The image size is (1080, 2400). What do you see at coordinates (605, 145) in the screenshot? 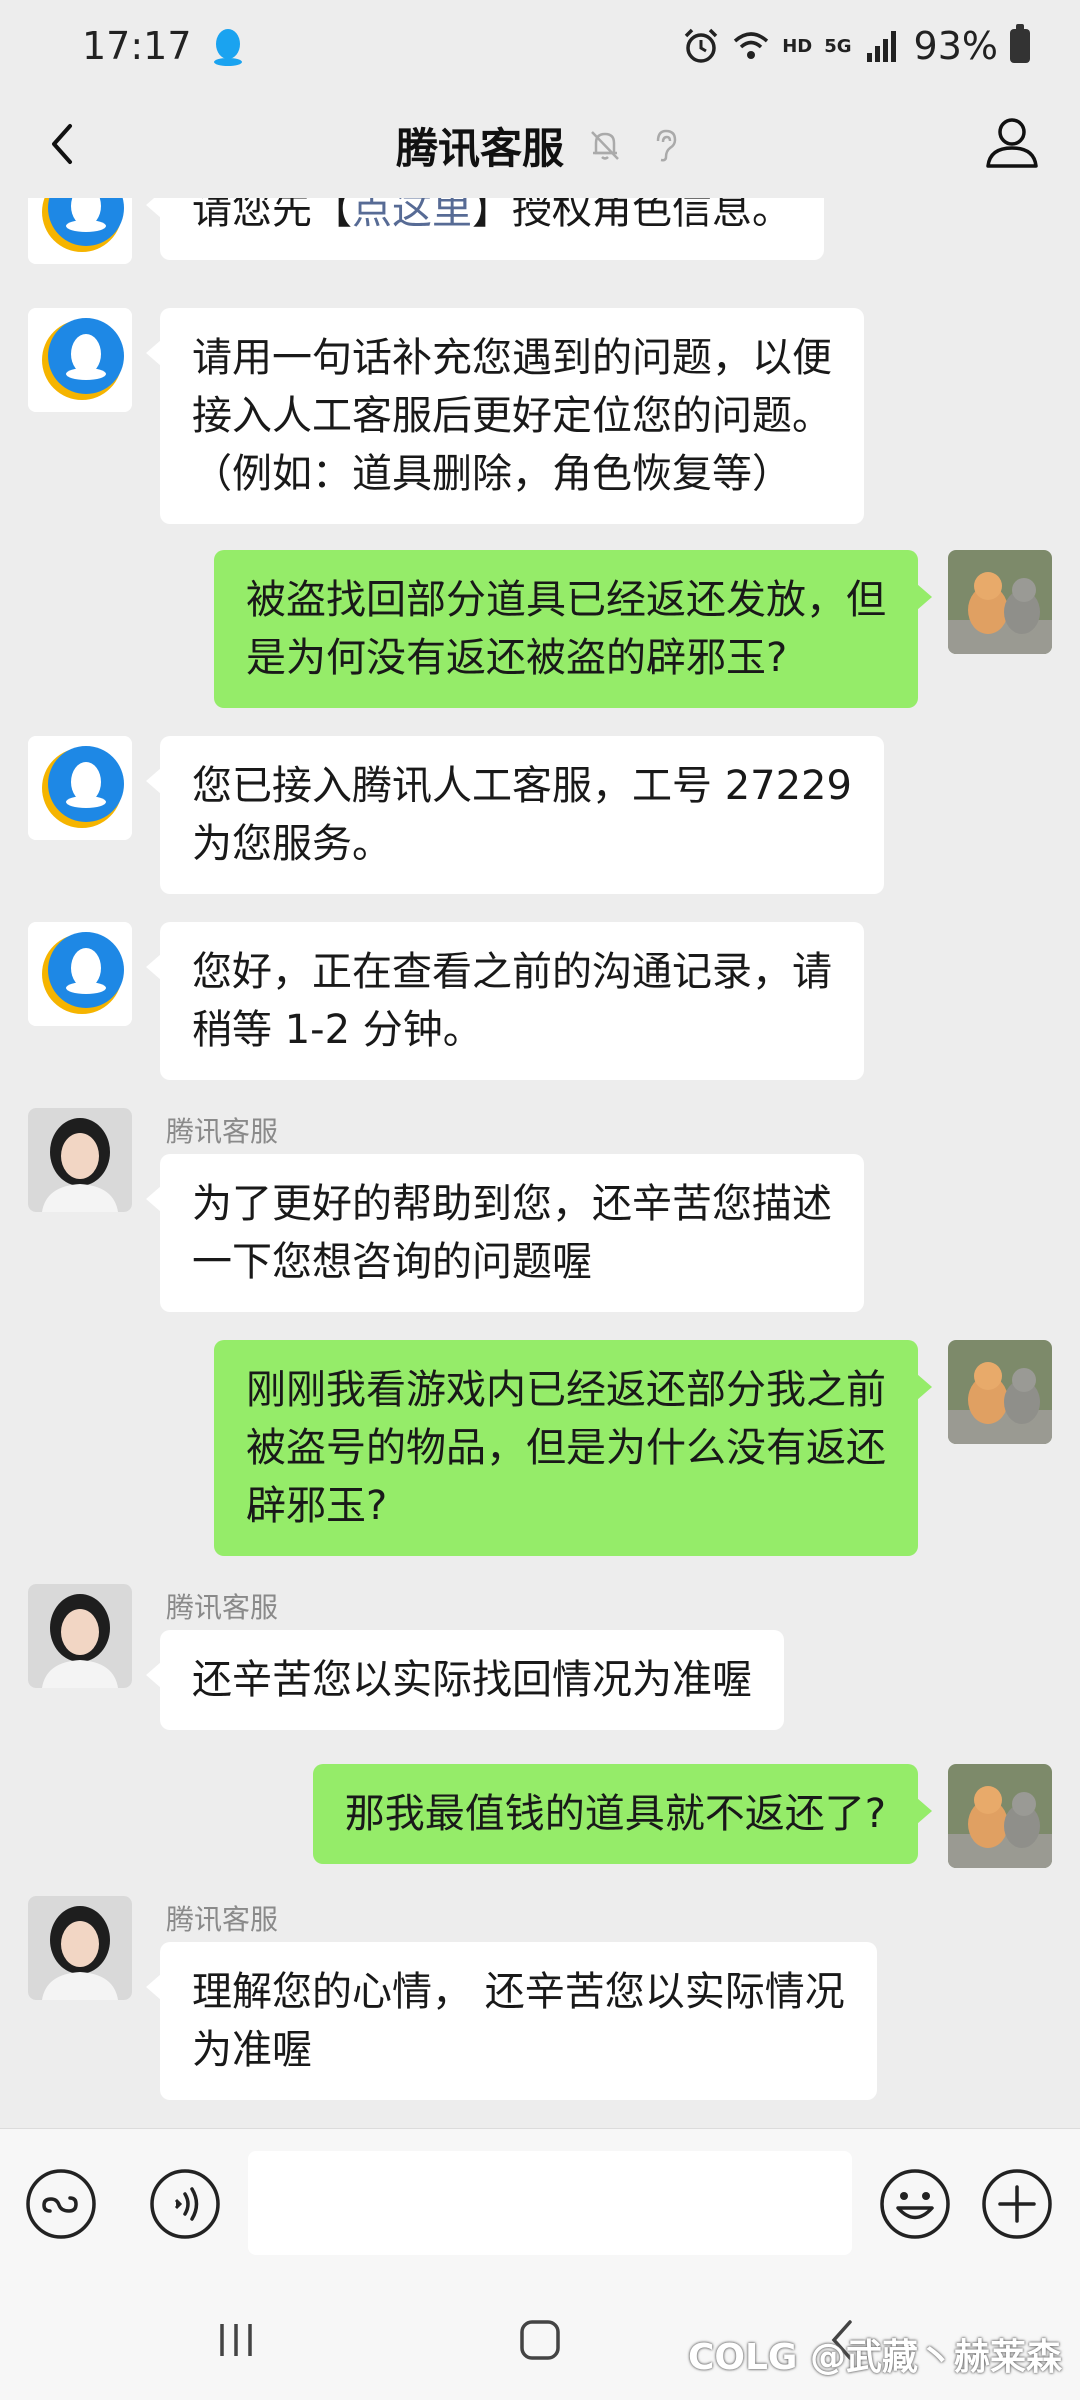
I see `mute-bell-icon` at bounding box center [605, 145].